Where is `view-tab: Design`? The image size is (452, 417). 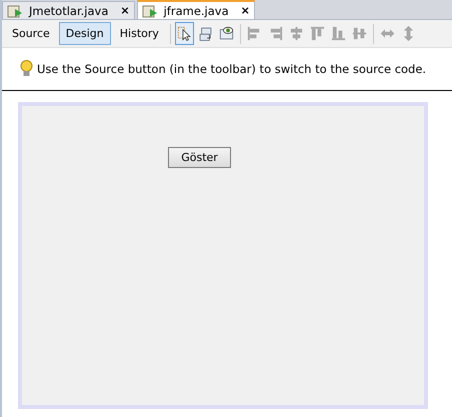 view-tab: Design is located at coordinates (84, 33).